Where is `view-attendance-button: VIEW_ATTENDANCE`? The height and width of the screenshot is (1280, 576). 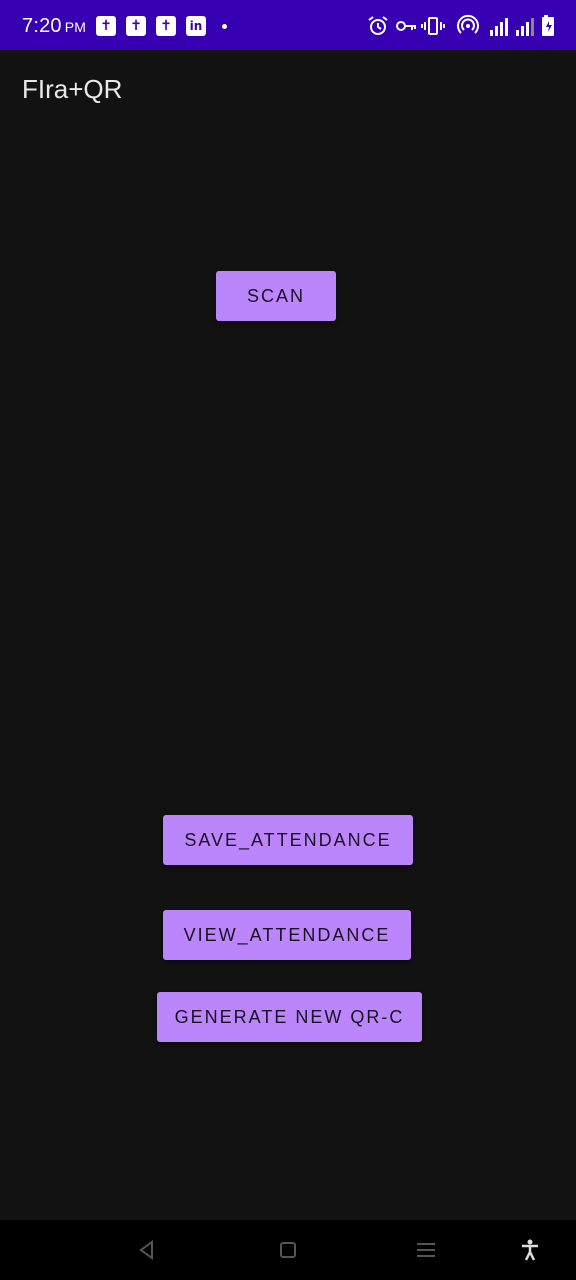
view-attendance-button: VIEW_ATTENDANCE is located at coordinates (287, 935).